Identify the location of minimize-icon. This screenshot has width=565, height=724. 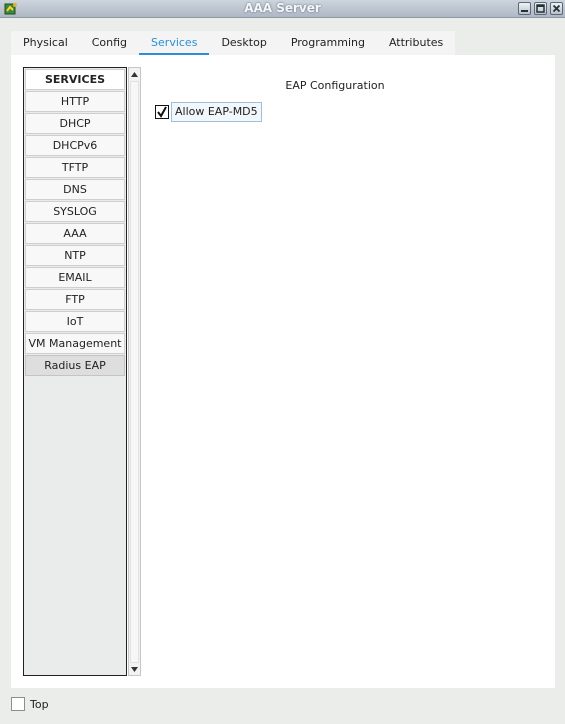
(524, 11).